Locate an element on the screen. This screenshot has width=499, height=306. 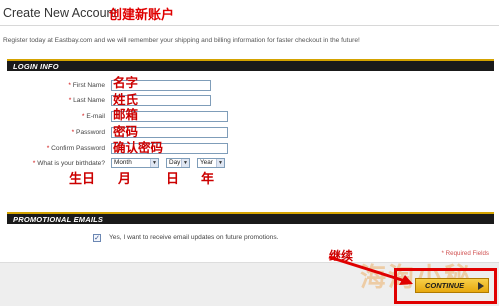
birthdate-label-text: What is your birthdate? is located at coordinates (71, 163).